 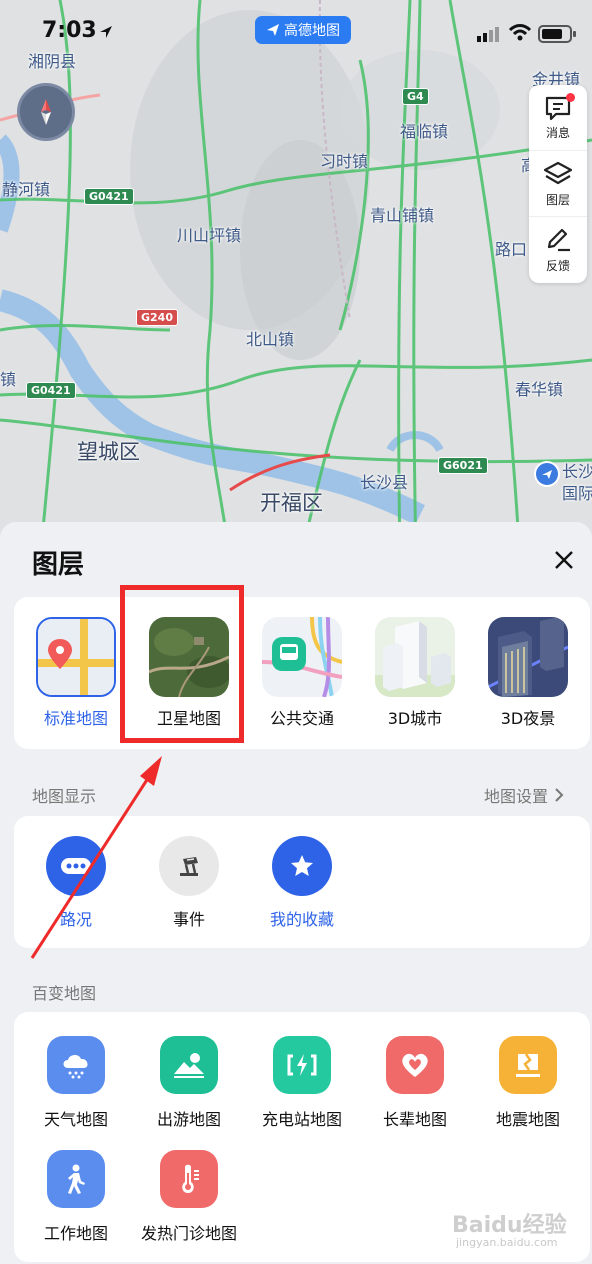 What do you see at coordinates (182, 664) in the screenshot?
I see `highlight-box` at bounding box center [182, 664].